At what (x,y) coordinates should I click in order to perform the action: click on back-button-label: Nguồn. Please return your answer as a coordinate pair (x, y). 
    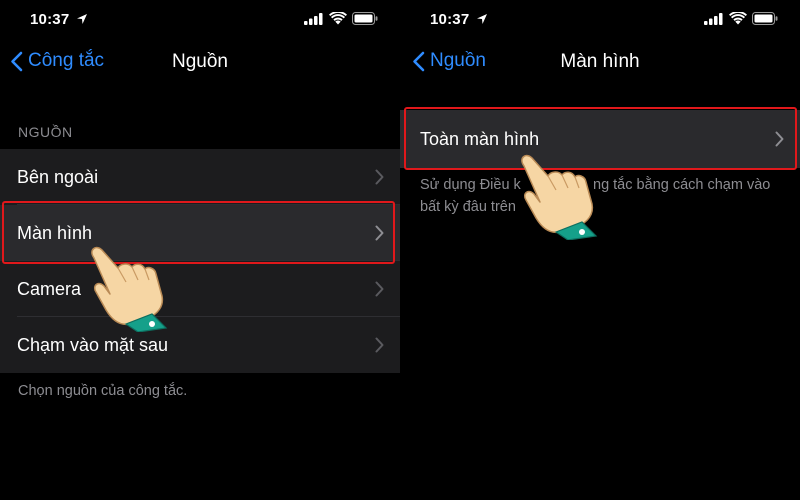
    Looking at the image, I should click on (458, 60).